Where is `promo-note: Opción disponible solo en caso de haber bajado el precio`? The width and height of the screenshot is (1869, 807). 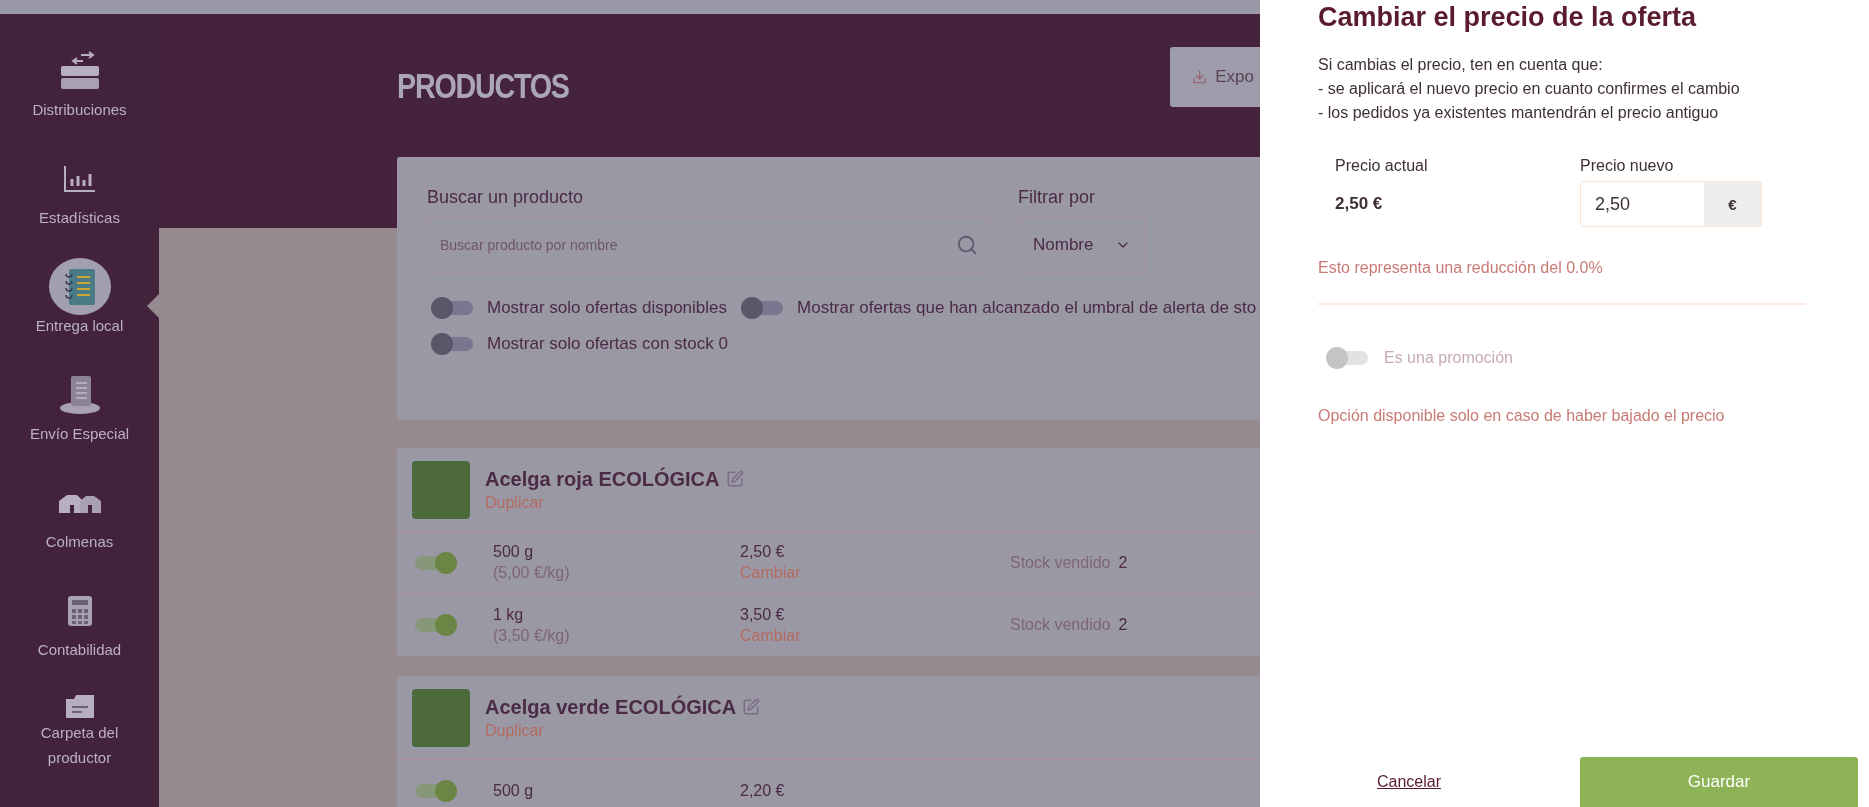 promo-note: Opción disponible solo en caso de haber bajado el precio is located at coordinates (1522, 416).